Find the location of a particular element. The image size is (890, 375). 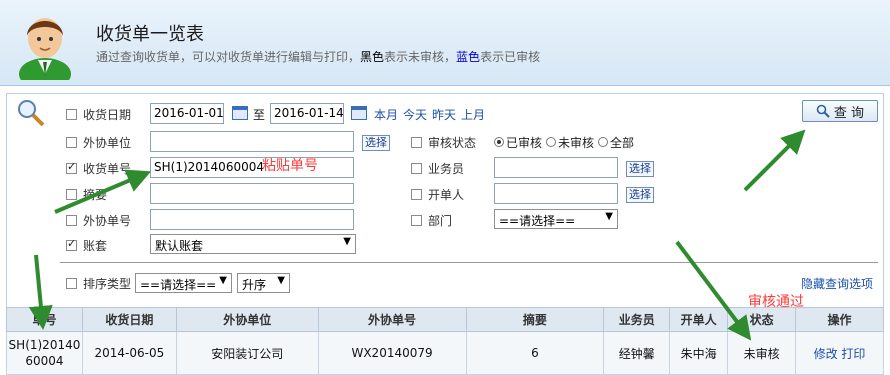

account-select: 默认账套 ▼ is located at coordinates (253, 244).